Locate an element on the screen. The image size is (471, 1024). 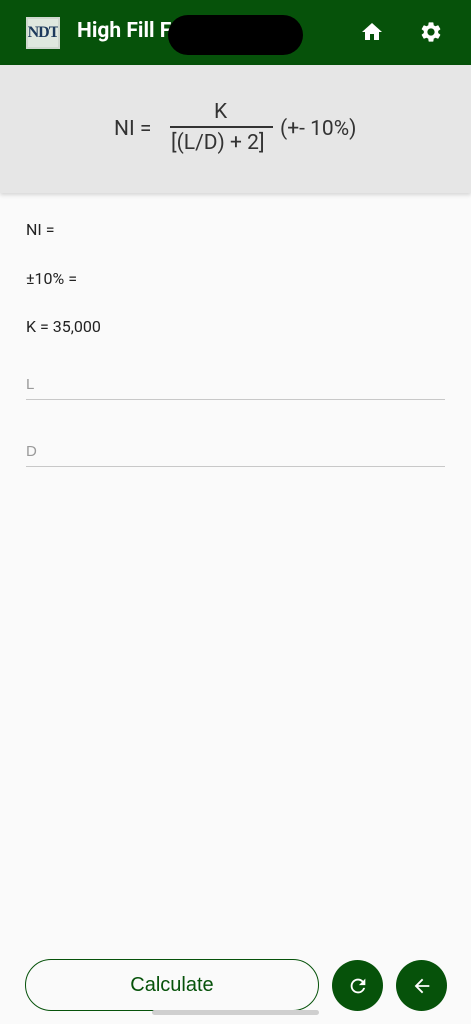
calculate-label: Calculate is located at coordinates (172, 984).